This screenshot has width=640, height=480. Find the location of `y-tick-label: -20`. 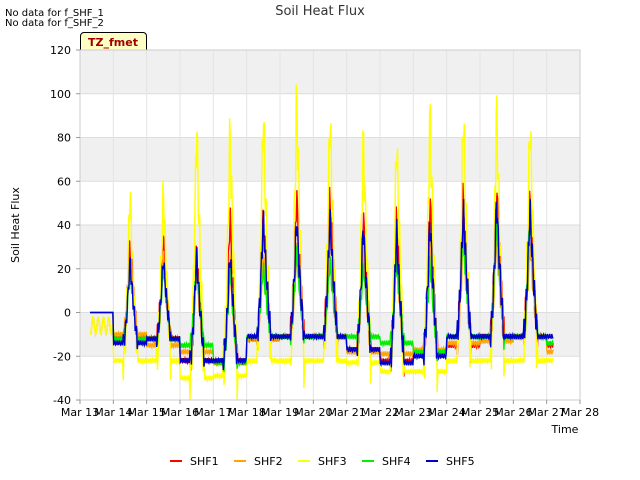

y-tick-label: -20 is located at coordinates (62, 356).